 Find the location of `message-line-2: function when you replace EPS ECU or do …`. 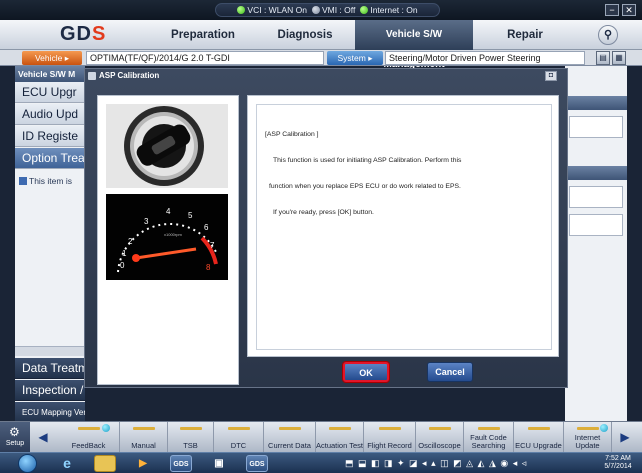

message-line-2: function when you replace EPS ECU or do … is located at coordinates (365, 186).